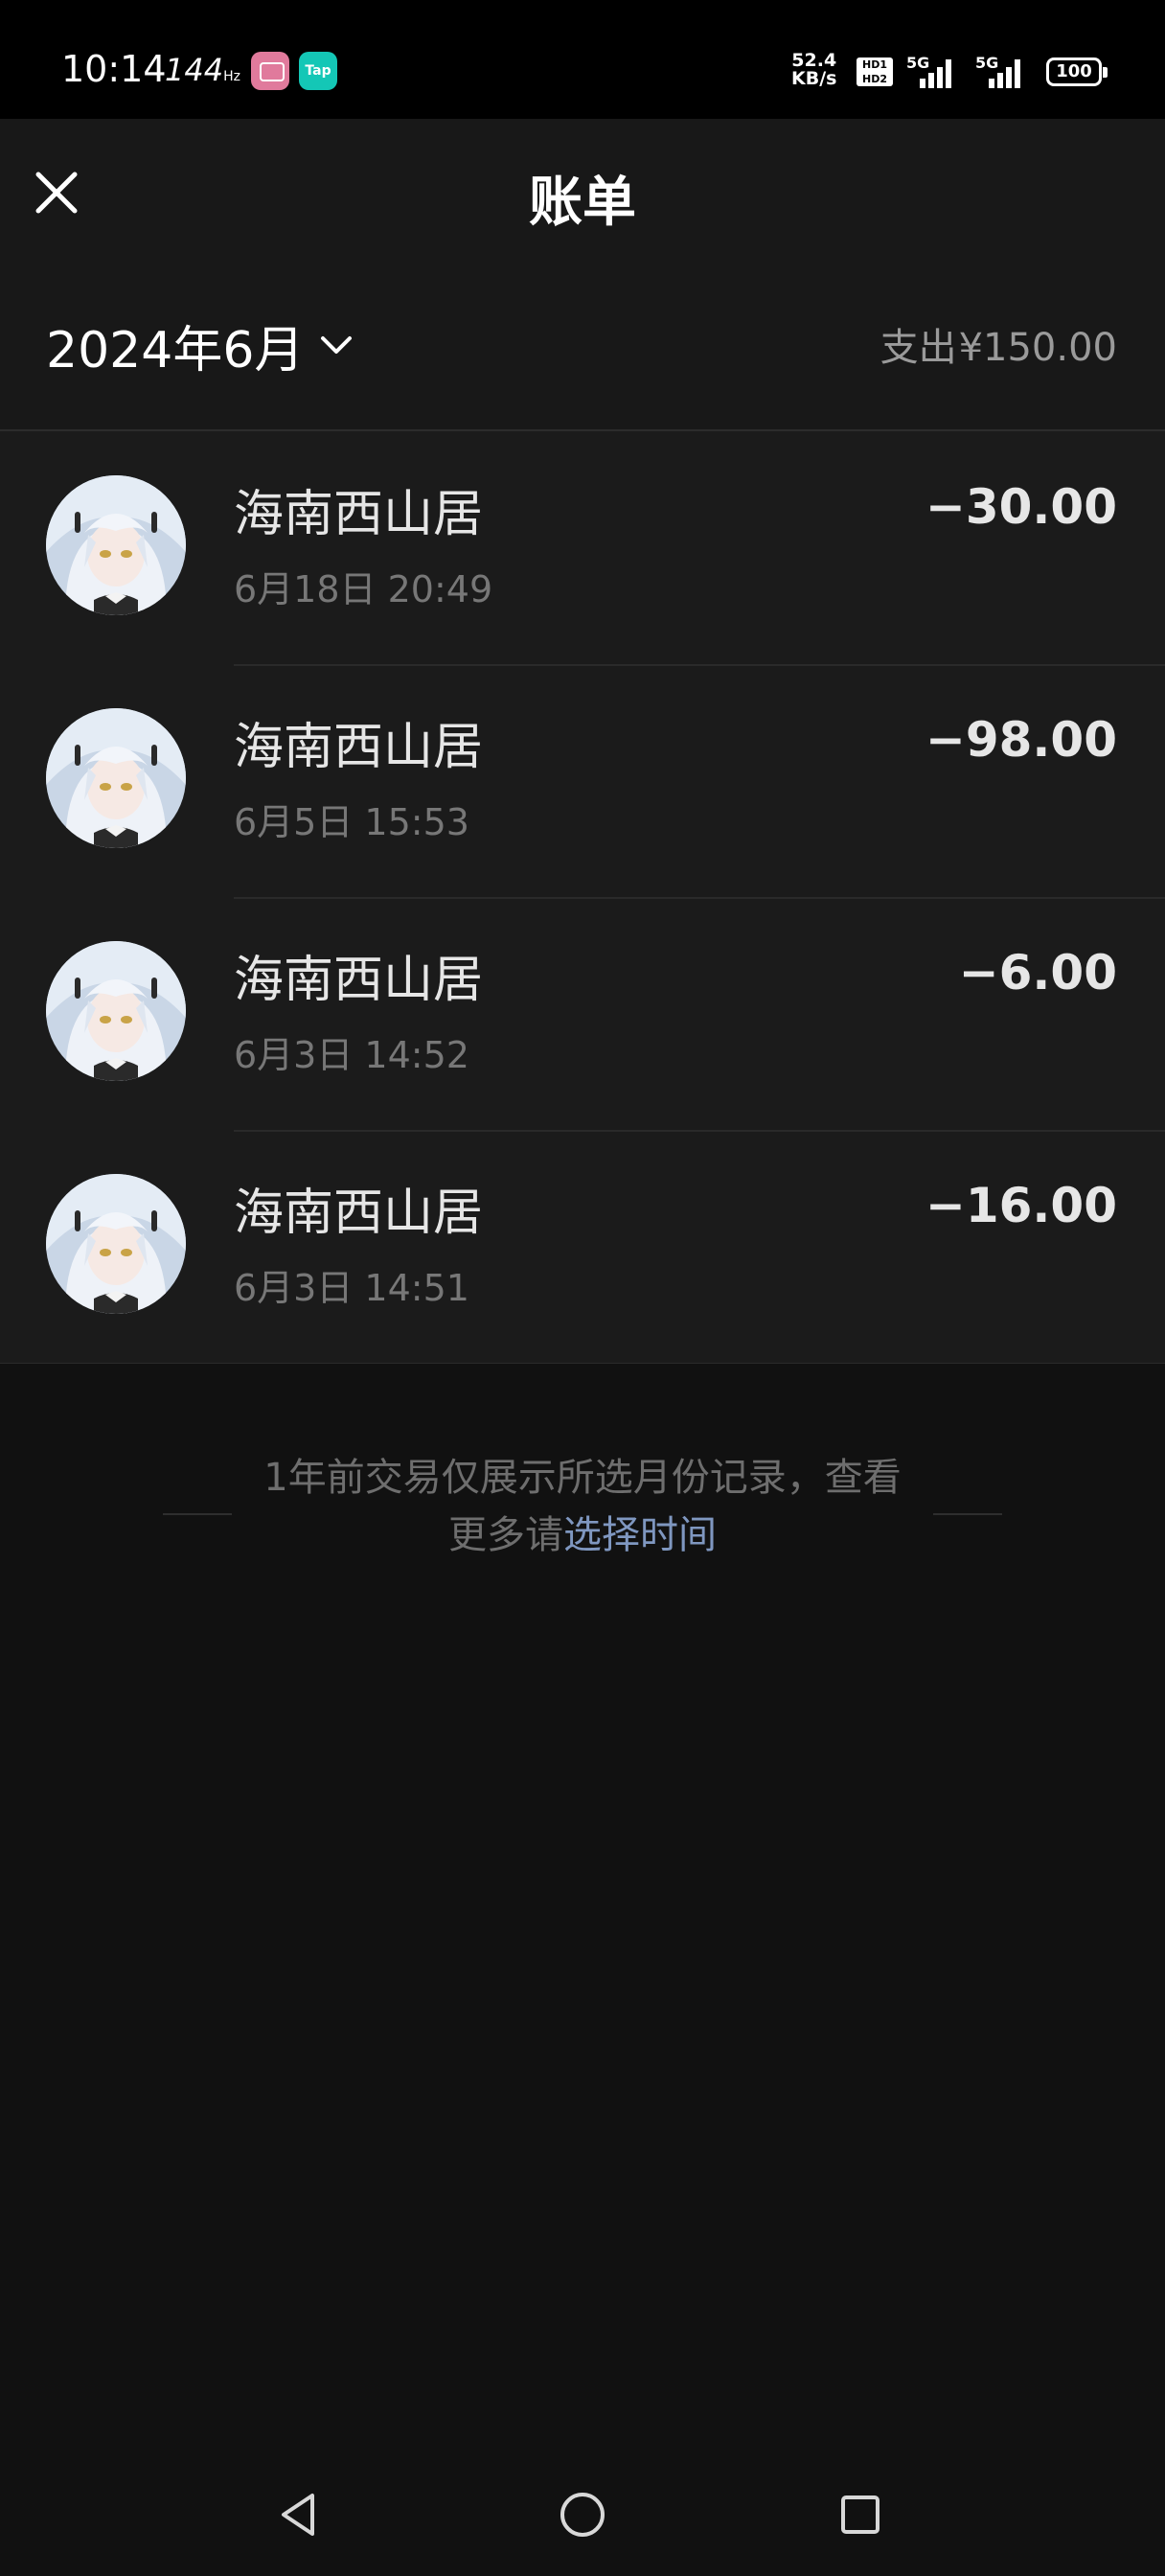 This screenshot has width=1165, height=2576. Describe the element at coordinates (1021, 507) in the screenshot. I see `transaction-amount: −30.00` at that location.